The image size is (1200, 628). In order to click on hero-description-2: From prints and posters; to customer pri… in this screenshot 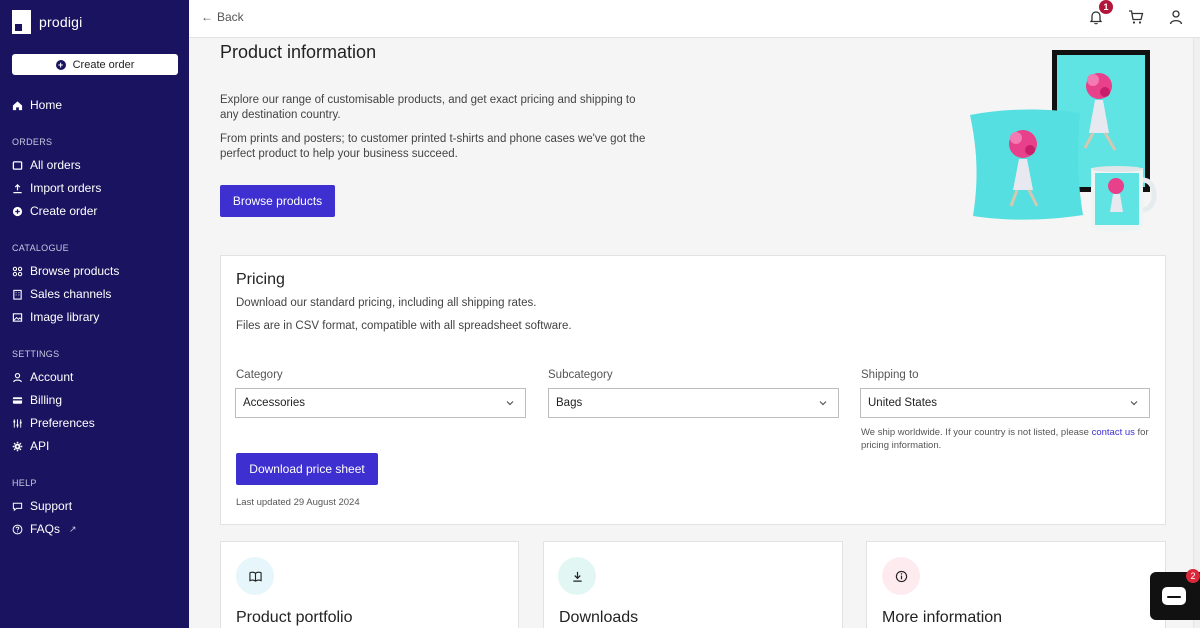, I will do `click(433, 146)`.